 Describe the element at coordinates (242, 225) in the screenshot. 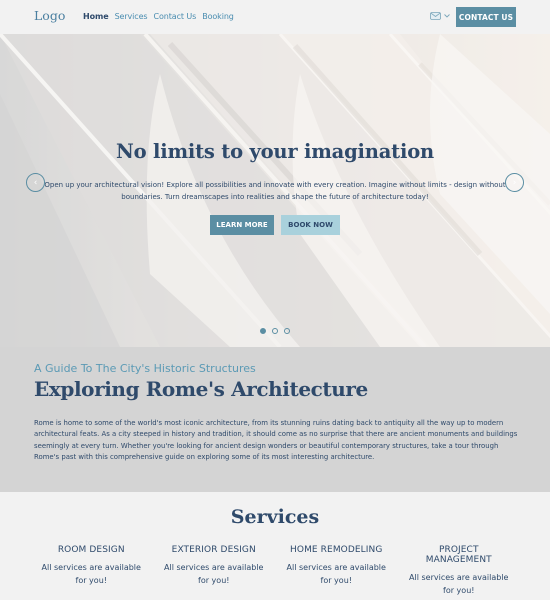

I see `learn-more-button: LEARN MORE` at that location.